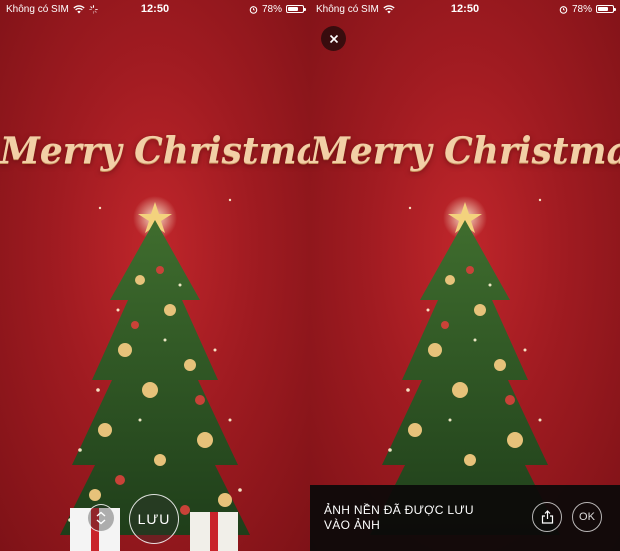 Image resolution: width=620 pixels, height=551 pixels. I want to click on close-icon, so click(333, 38).